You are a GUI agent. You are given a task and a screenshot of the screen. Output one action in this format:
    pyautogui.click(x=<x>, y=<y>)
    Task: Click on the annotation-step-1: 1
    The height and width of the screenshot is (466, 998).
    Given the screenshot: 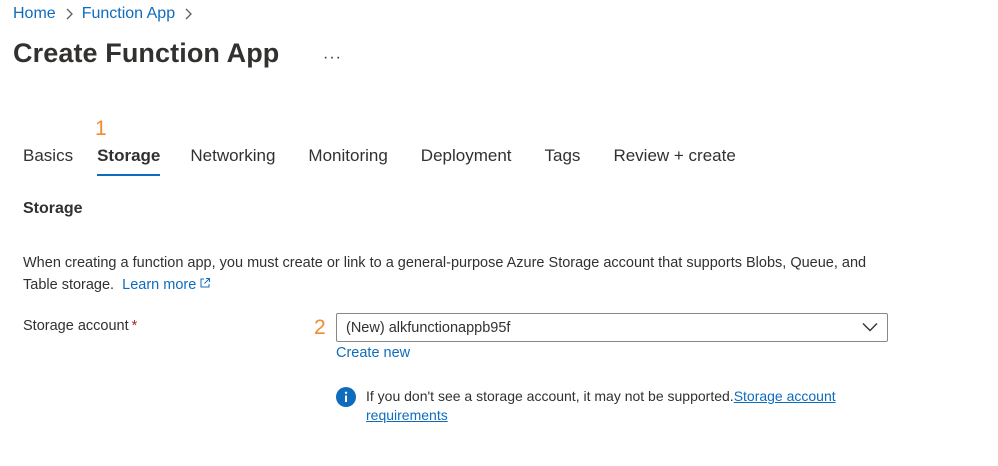 What is the action you would take?
    pyautogui.click(x=101, y=128)
    